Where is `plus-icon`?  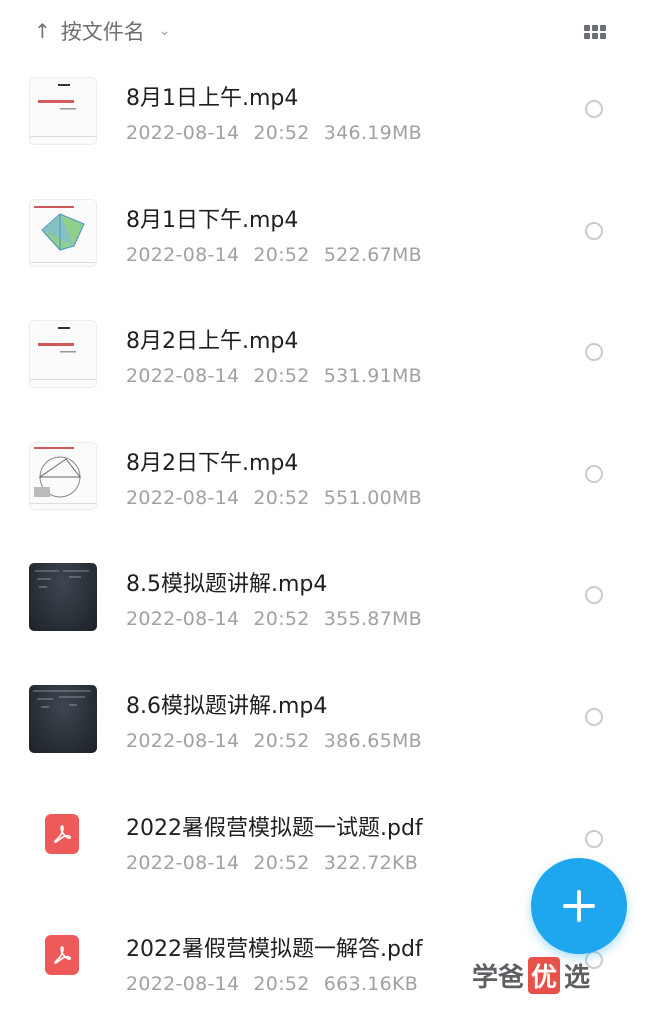 plus-icon is located at coordinates (579, 906).